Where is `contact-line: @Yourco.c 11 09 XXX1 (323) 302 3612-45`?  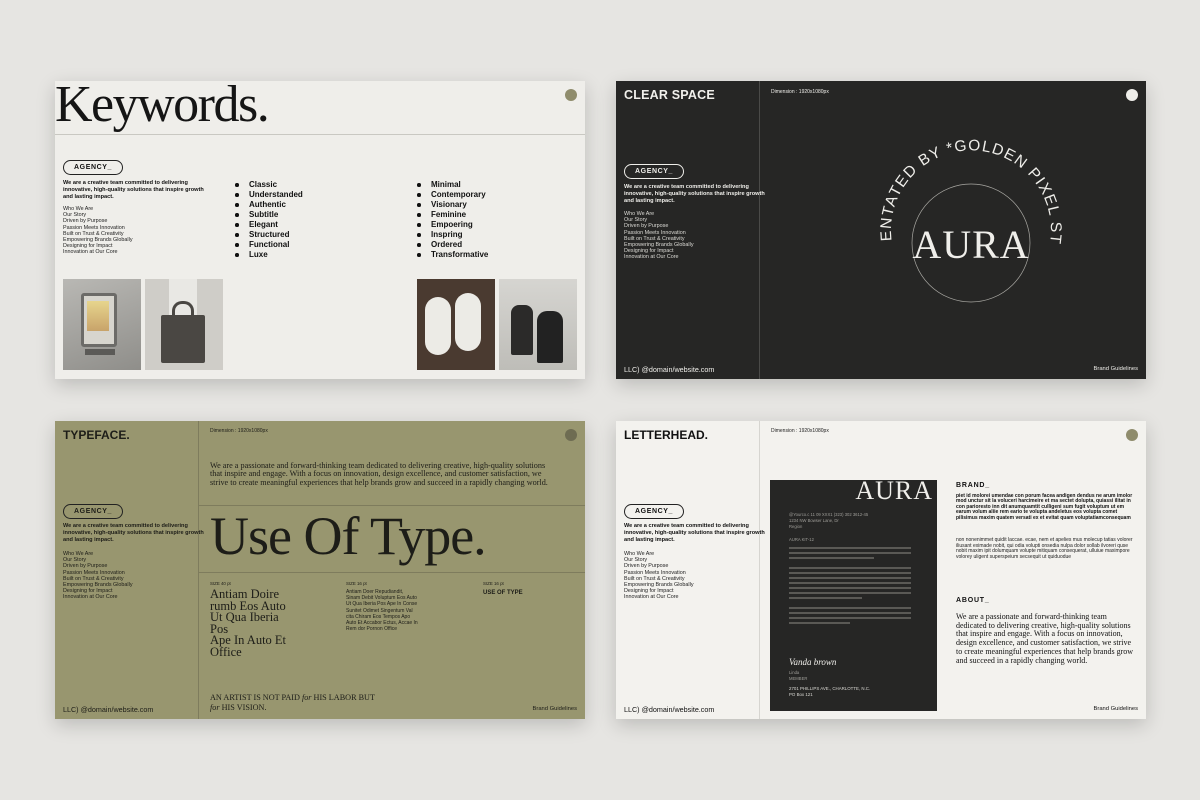
contact-line: @Yourco.c 11 09 XXX1 (323) 302 3612-45 is located at coordinates (829, 514).